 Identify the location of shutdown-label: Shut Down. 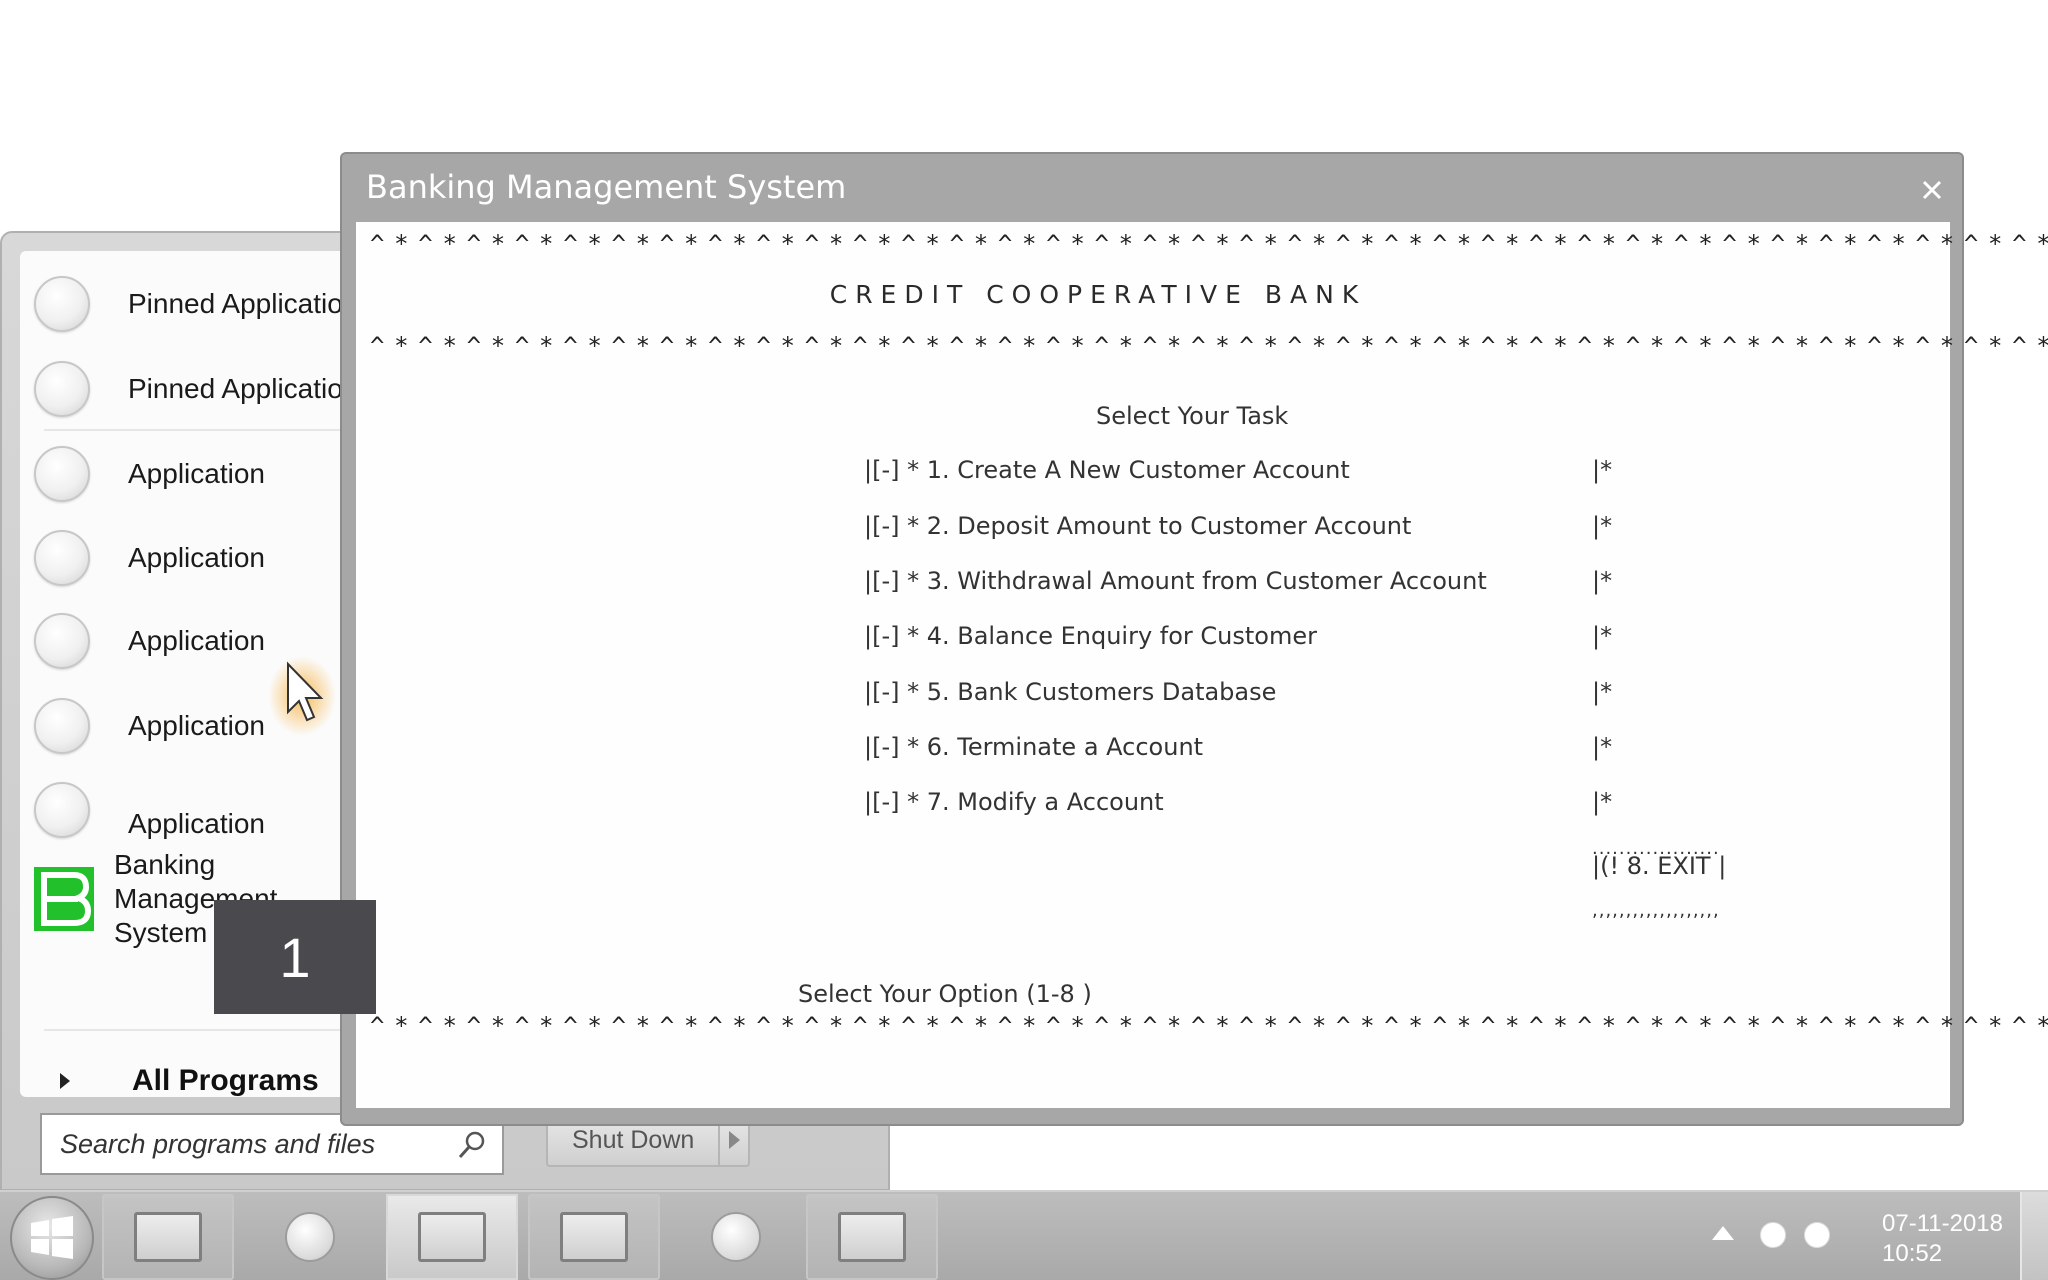
(633, 1139).